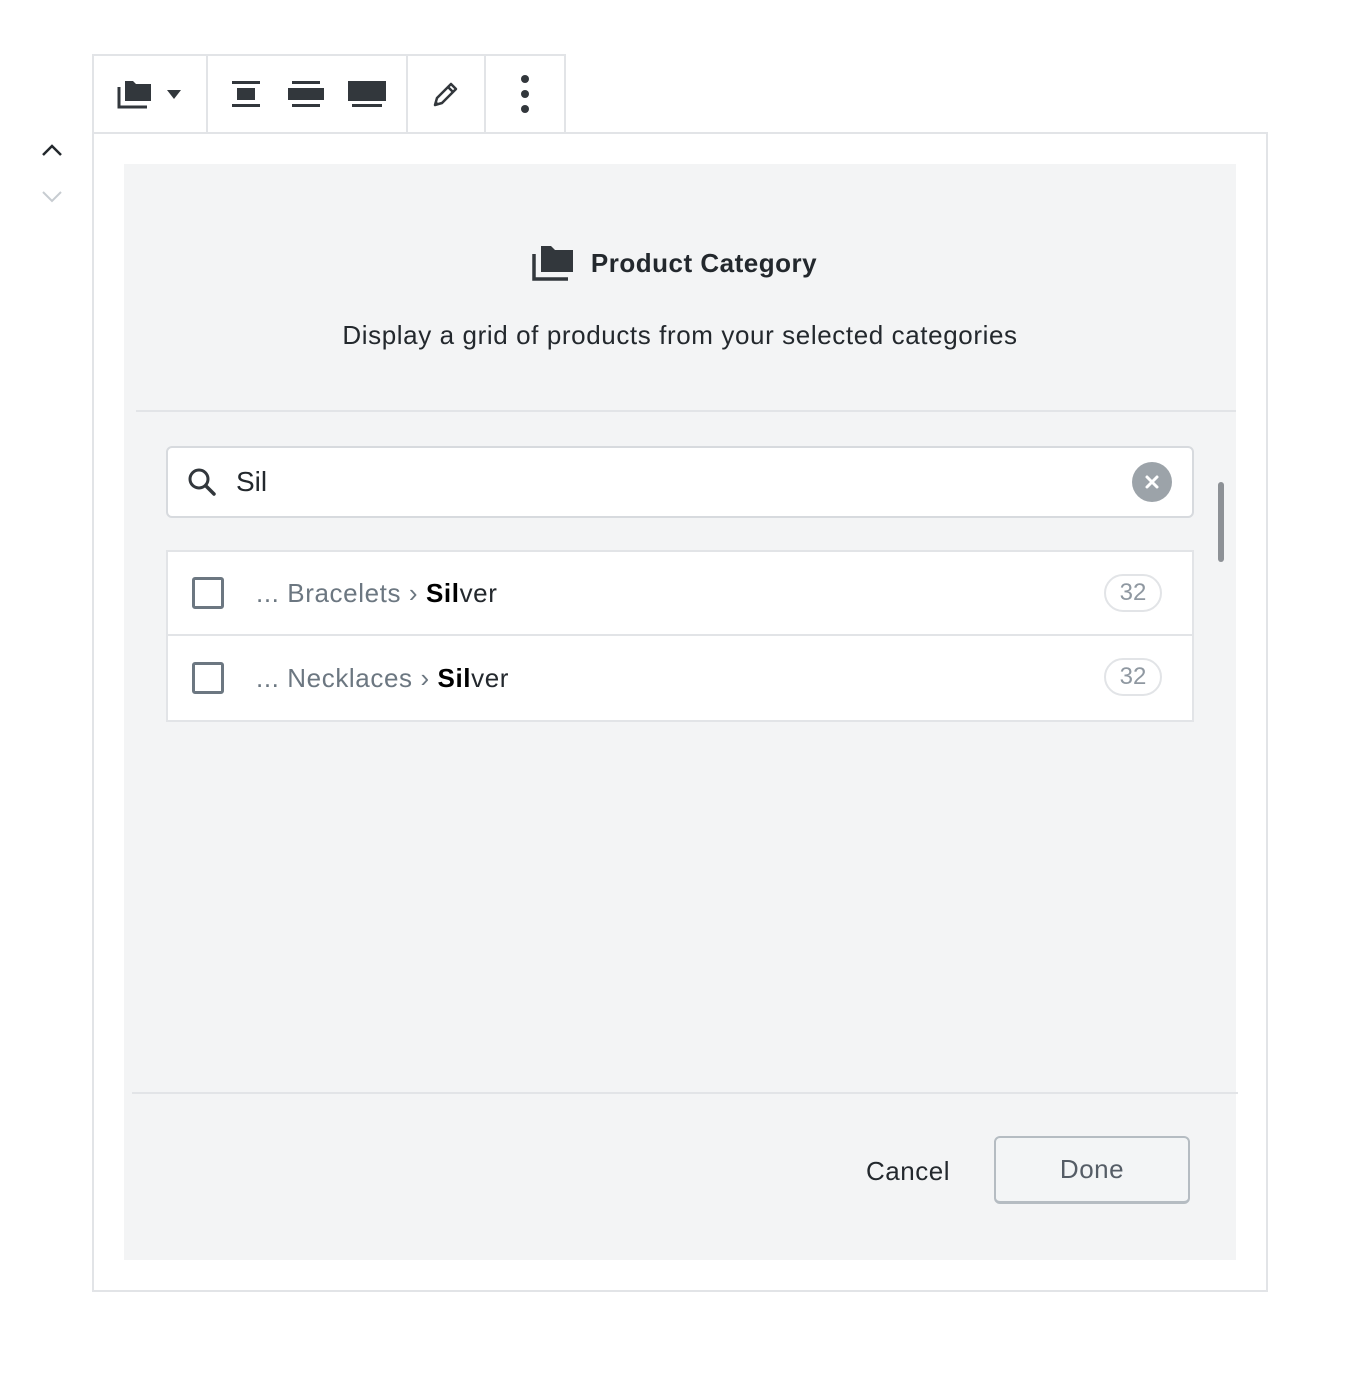 Image resolution: width=1364 pixels, height=1378 pixels. I want to click on align-wide-button, so click(306, 94).